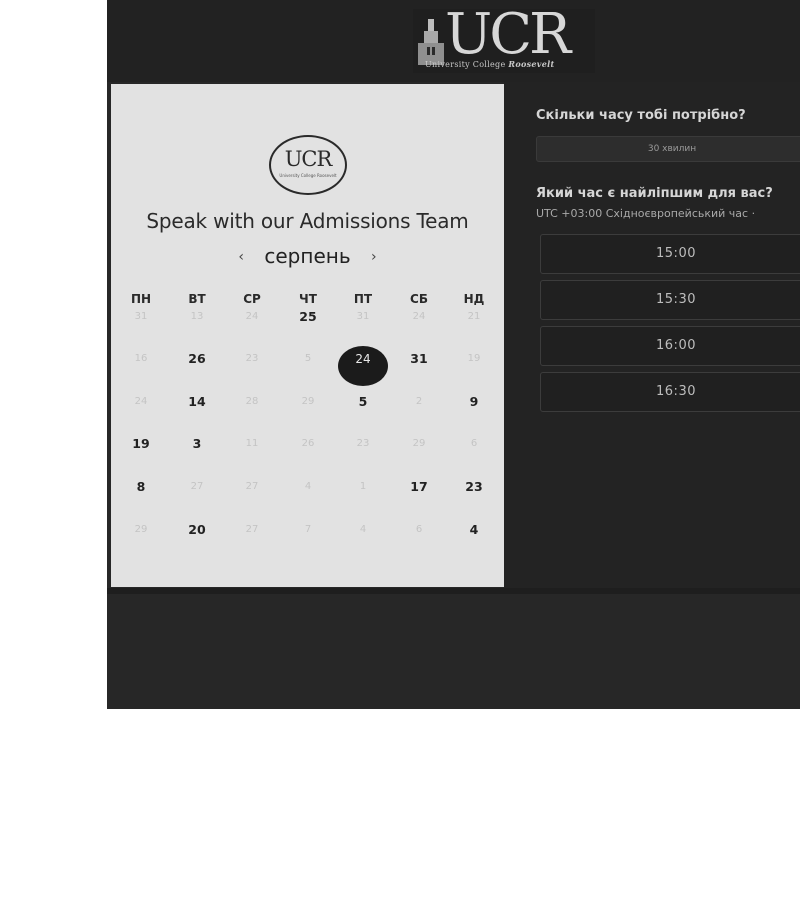  Describe the element at coordinates (641, 115) in the screenshot. I see `duration-label: Скільки часу тобі потрібно?` at that location.